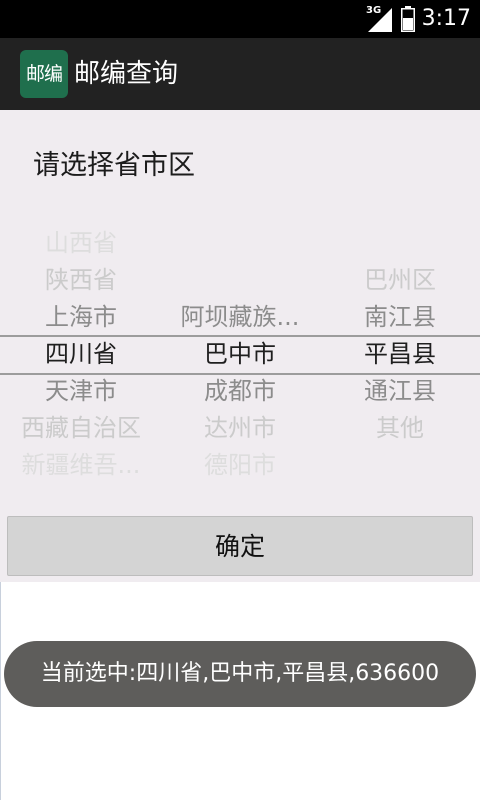  What do you see at coordinates (240, 674) in the screenshot?
I see `selection-toast: 当前选中:四川省,巴中市,平昌县,636600` at bounding box center [240, 674].